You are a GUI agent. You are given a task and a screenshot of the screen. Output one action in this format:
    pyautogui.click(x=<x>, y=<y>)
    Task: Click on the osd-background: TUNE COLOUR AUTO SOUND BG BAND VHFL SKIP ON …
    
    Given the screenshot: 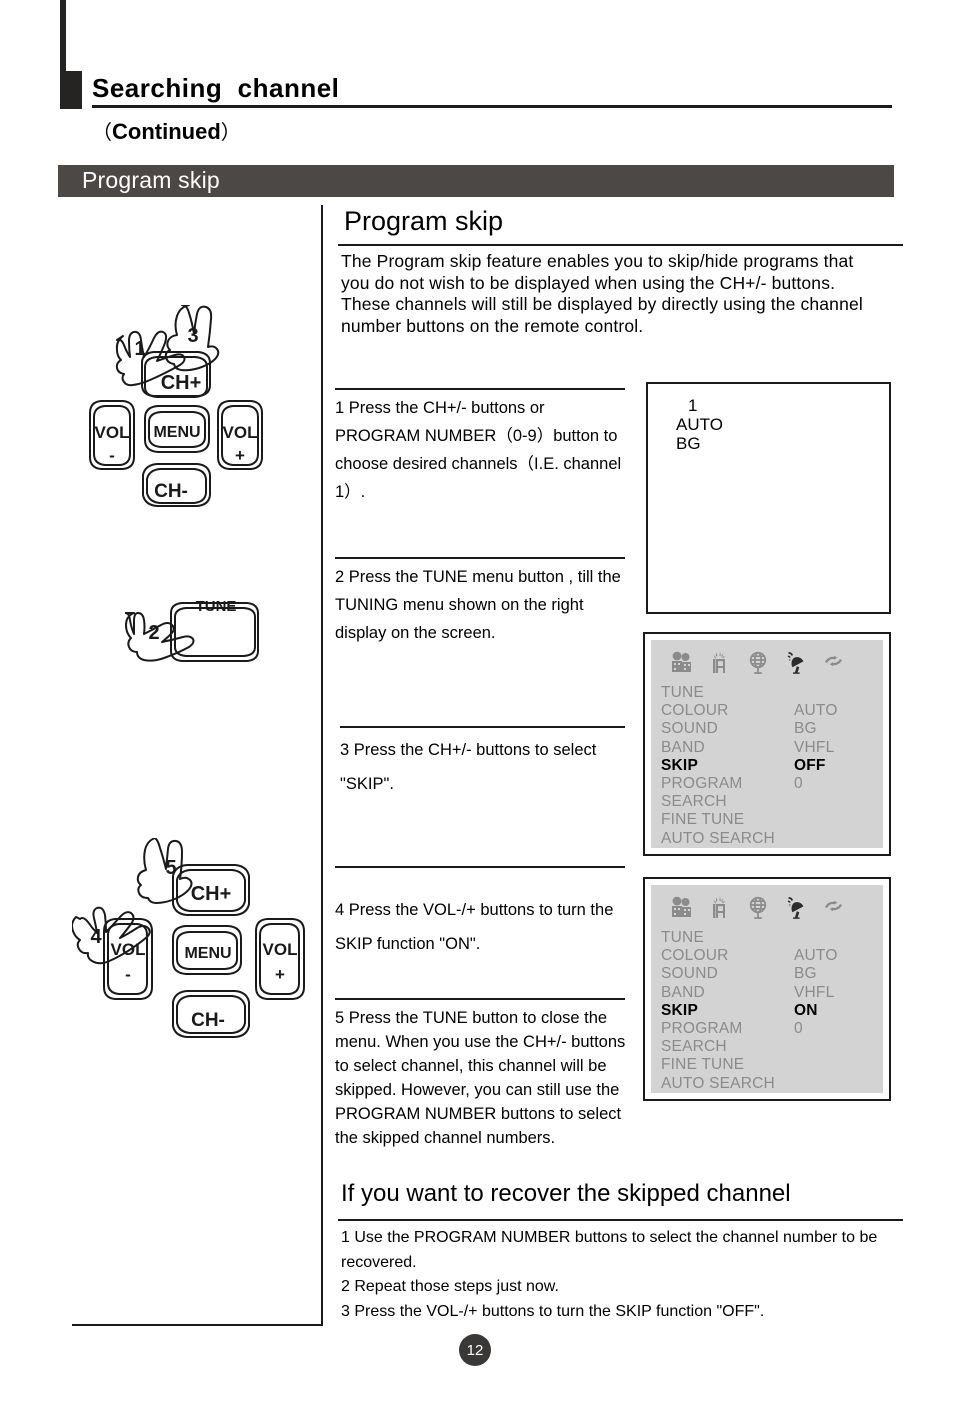 What is the action you would take?
    pyautogui.click(x=767, y=989)
    